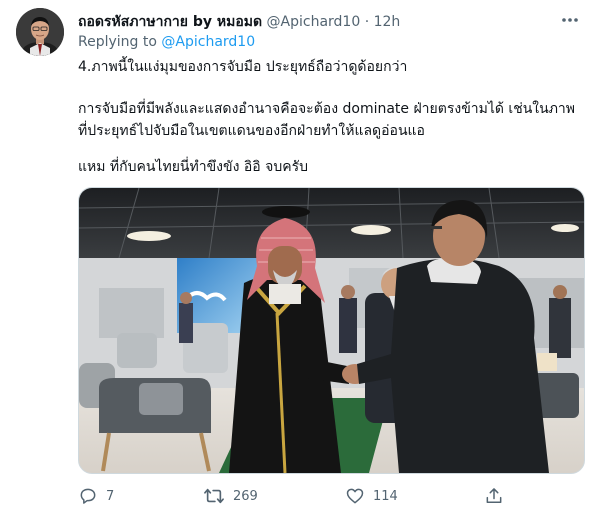  Describe the element at coordinates (170, 22) in the screenshot. I see `author-name: ถอดรหัสภาษากาย by หมอมด` at that location.